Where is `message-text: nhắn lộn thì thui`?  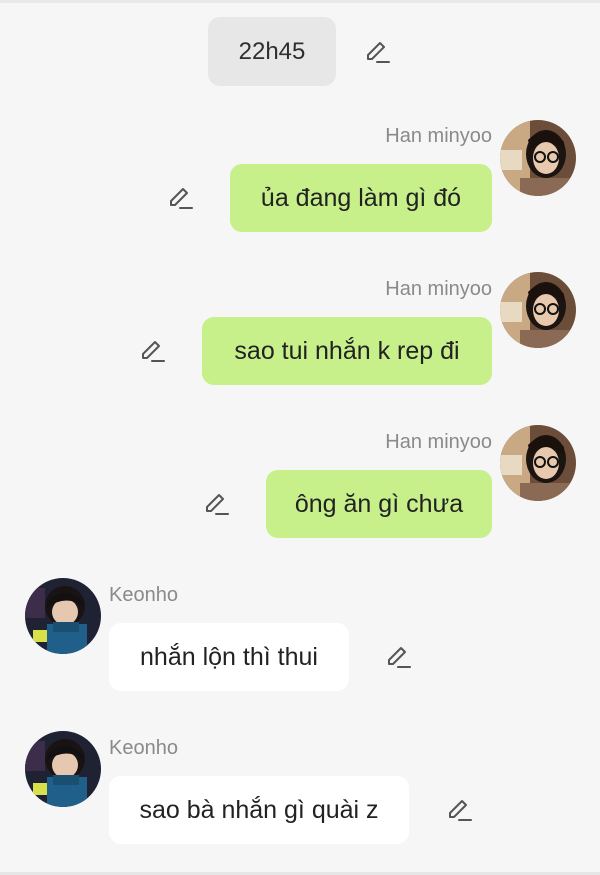 message-text: nhắn lộn thì thui is located at coordinates (229, 656).